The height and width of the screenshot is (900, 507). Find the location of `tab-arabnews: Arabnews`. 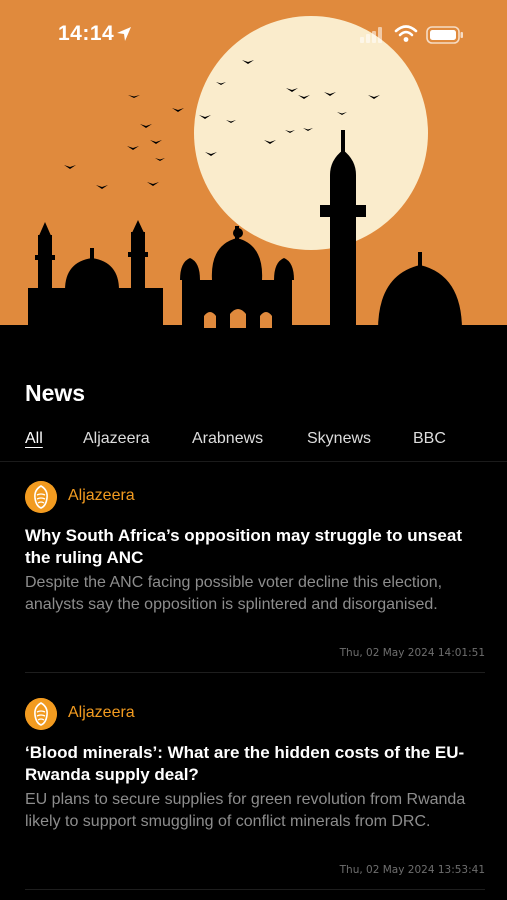

tab-arabnews: Arabnews is located at coordinates (227, 439).